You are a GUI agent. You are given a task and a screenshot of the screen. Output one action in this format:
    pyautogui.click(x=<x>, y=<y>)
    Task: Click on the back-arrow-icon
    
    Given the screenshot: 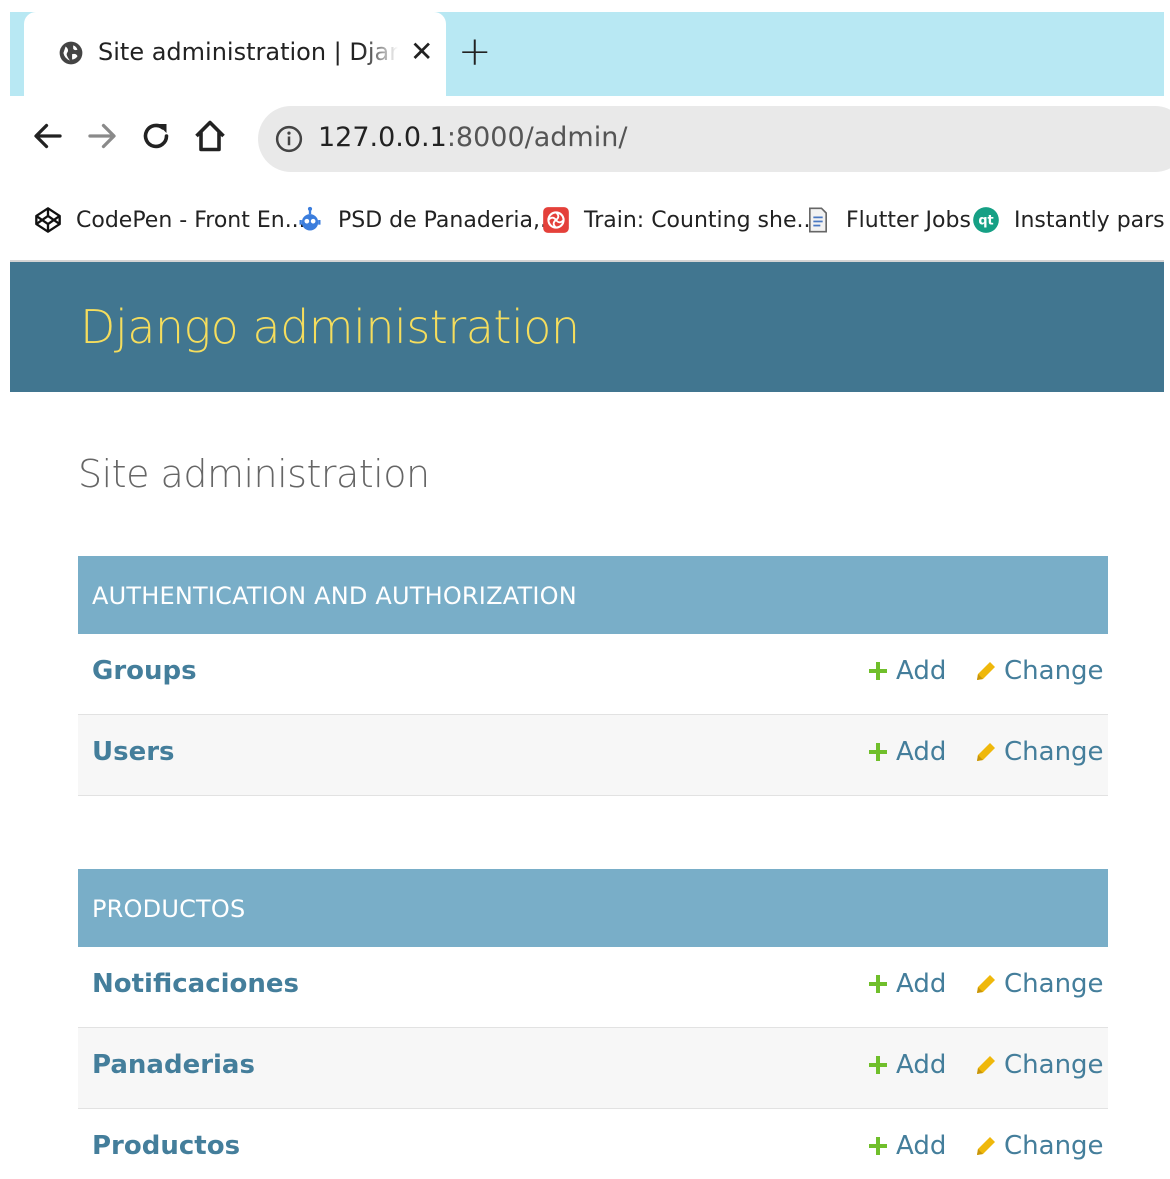 What is the action you would take?
    pyautogui.click(x=48, y=136)
    